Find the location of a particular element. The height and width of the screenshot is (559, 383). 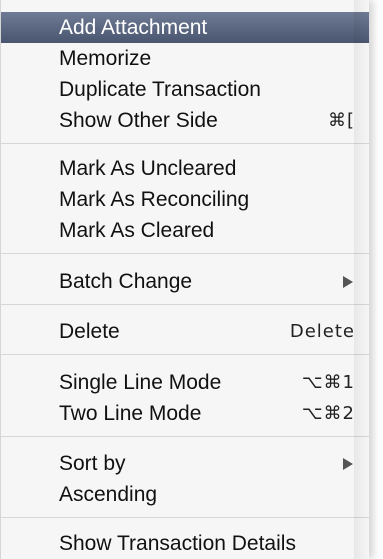

menu-item-duplicate-transaction: Duplicate Transaction is located at coordinates (185, 89).